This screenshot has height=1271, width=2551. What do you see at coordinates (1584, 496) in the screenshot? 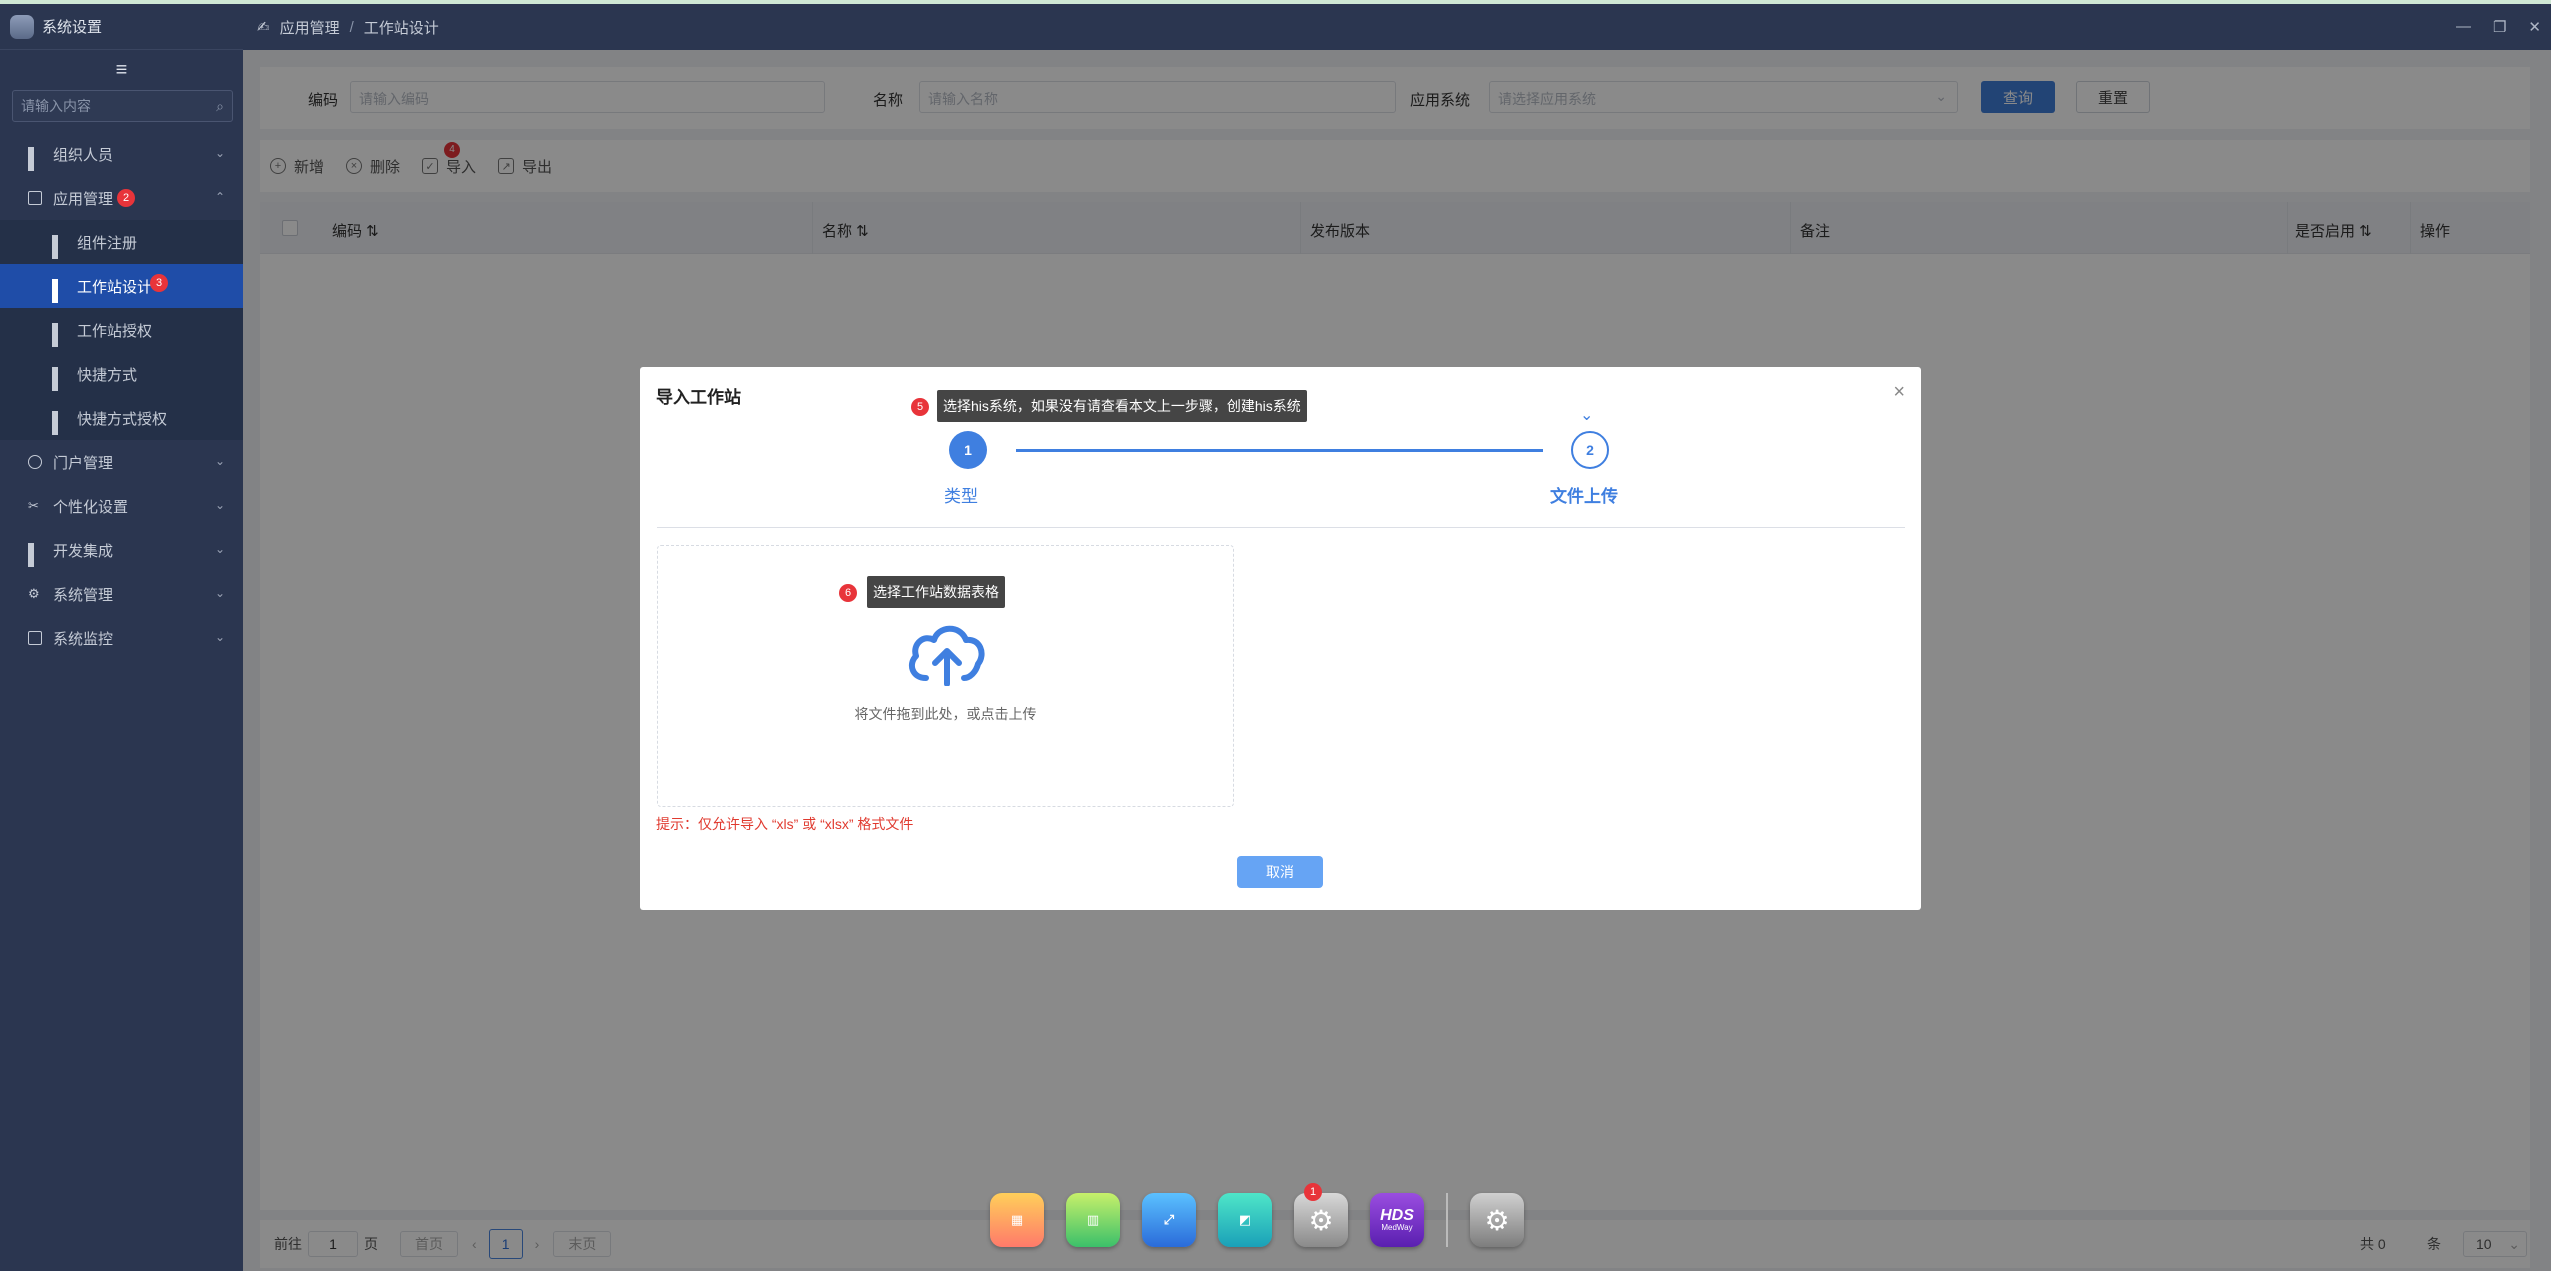
I see `step-2-label: 文件上传` at bounding box center [1584, 496].